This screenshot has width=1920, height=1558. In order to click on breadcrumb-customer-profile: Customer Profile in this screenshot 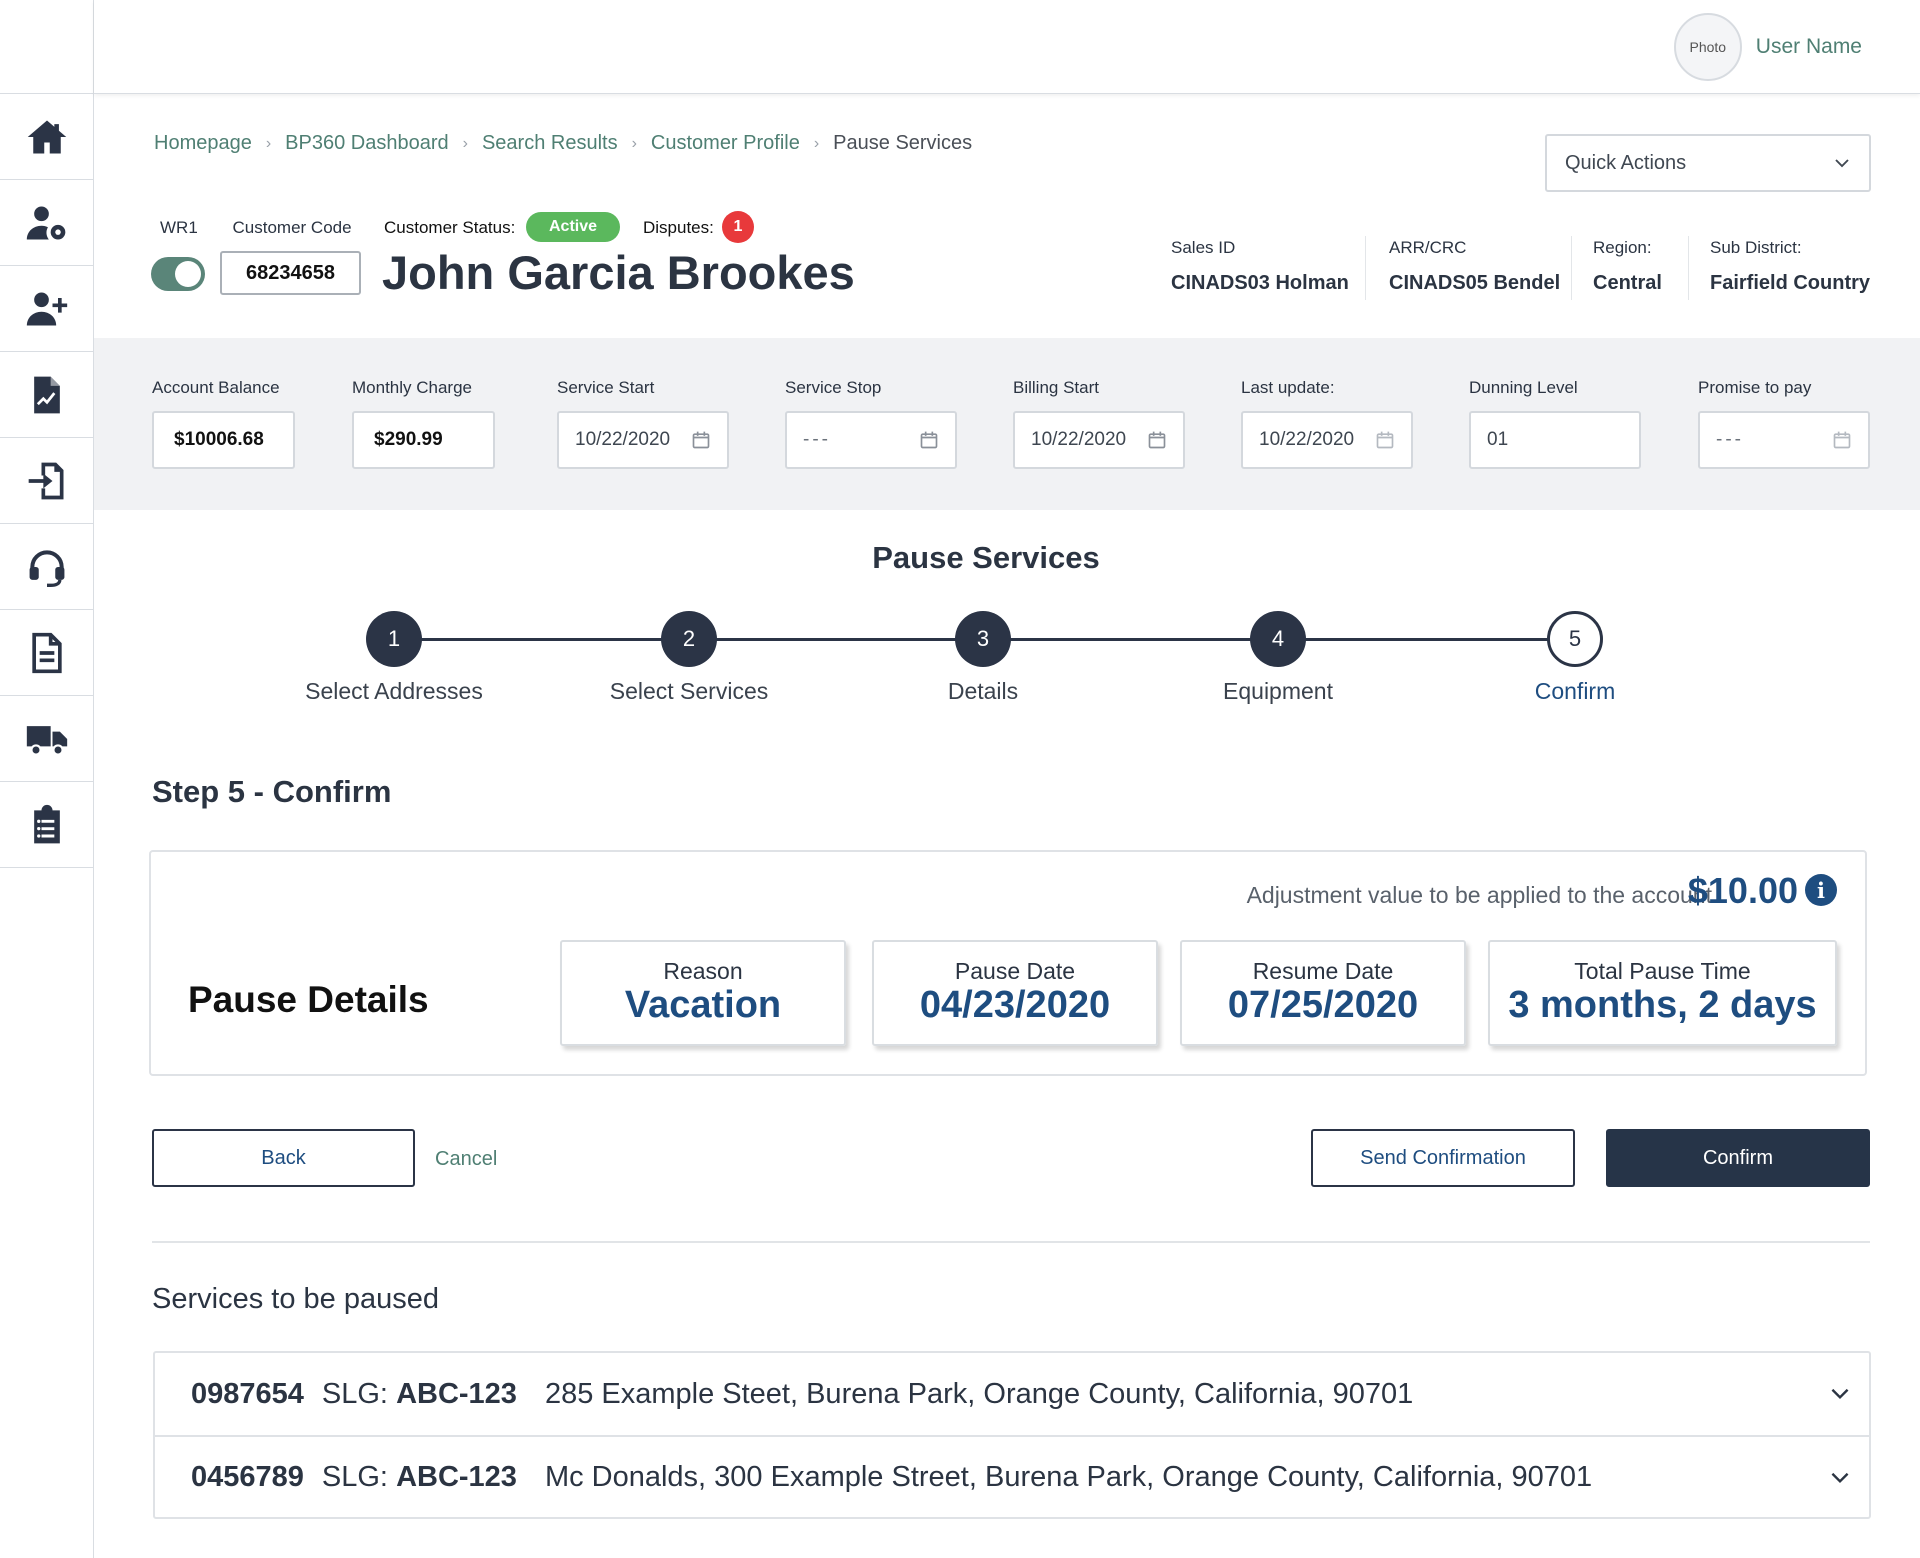, I will do `click(725, 143)`.